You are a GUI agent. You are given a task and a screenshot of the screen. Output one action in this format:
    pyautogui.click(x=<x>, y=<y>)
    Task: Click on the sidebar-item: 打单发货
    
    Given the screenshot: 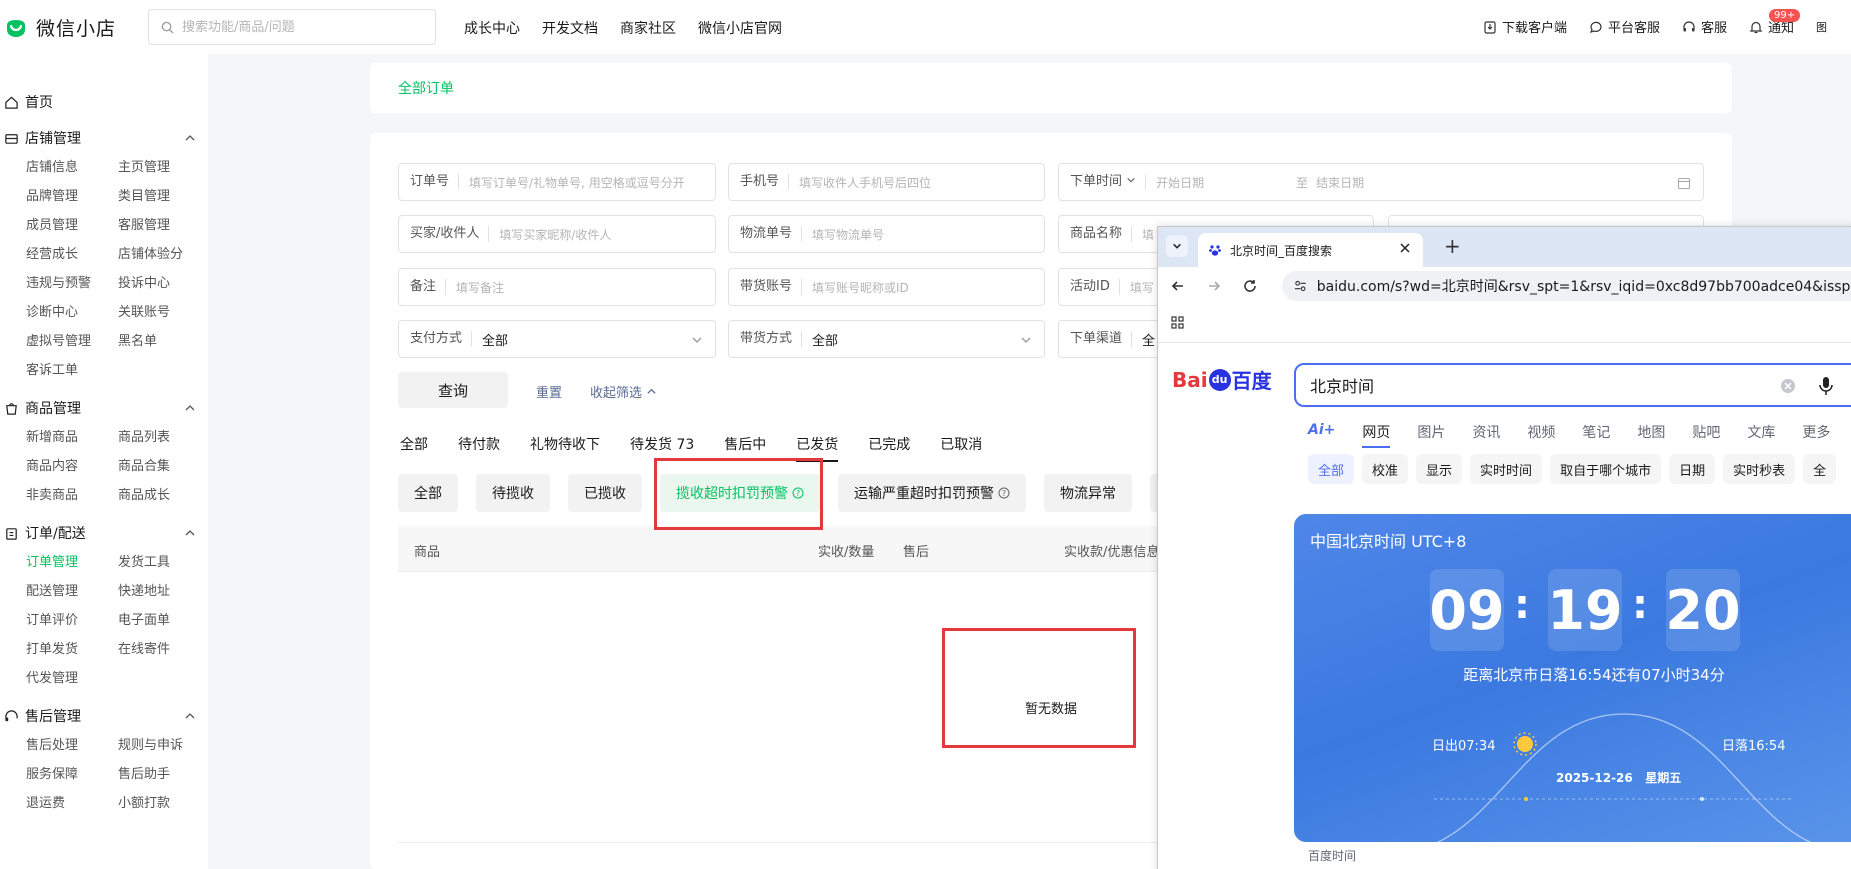 What is the action you would take?
    pyautogui.click(x=72, y=647)
    